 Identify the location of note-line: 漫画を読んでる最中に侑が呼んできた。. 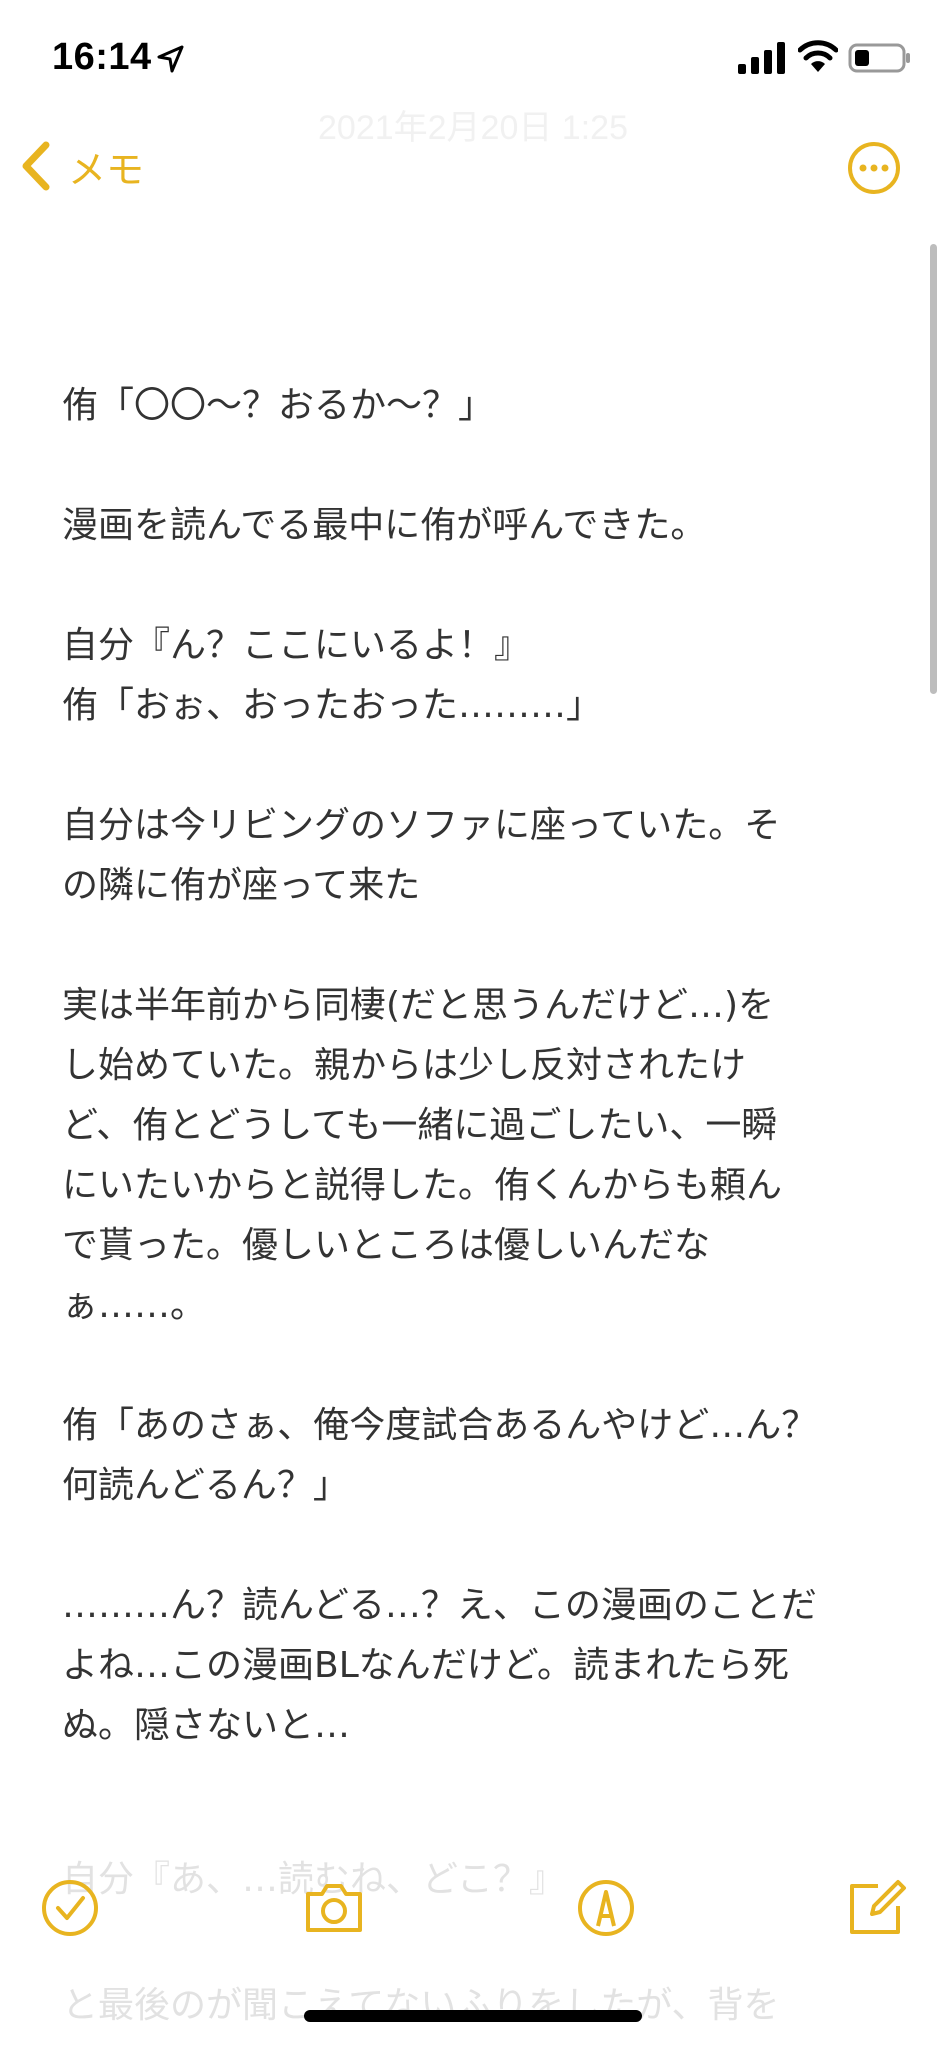
(384, 525).